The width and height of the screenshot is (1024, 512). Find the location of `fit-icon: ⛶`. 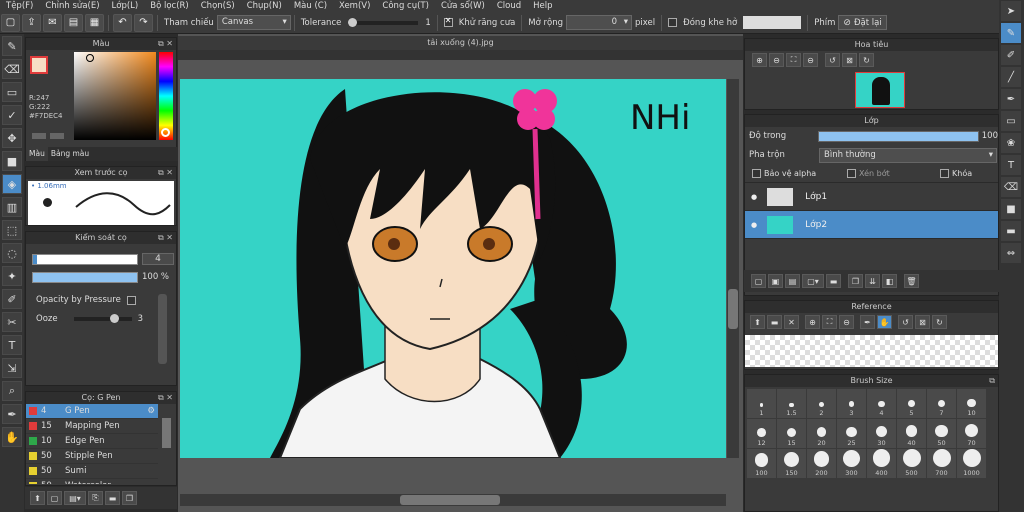

fit-icon: ⛶ is located at coordinates (793, 60).